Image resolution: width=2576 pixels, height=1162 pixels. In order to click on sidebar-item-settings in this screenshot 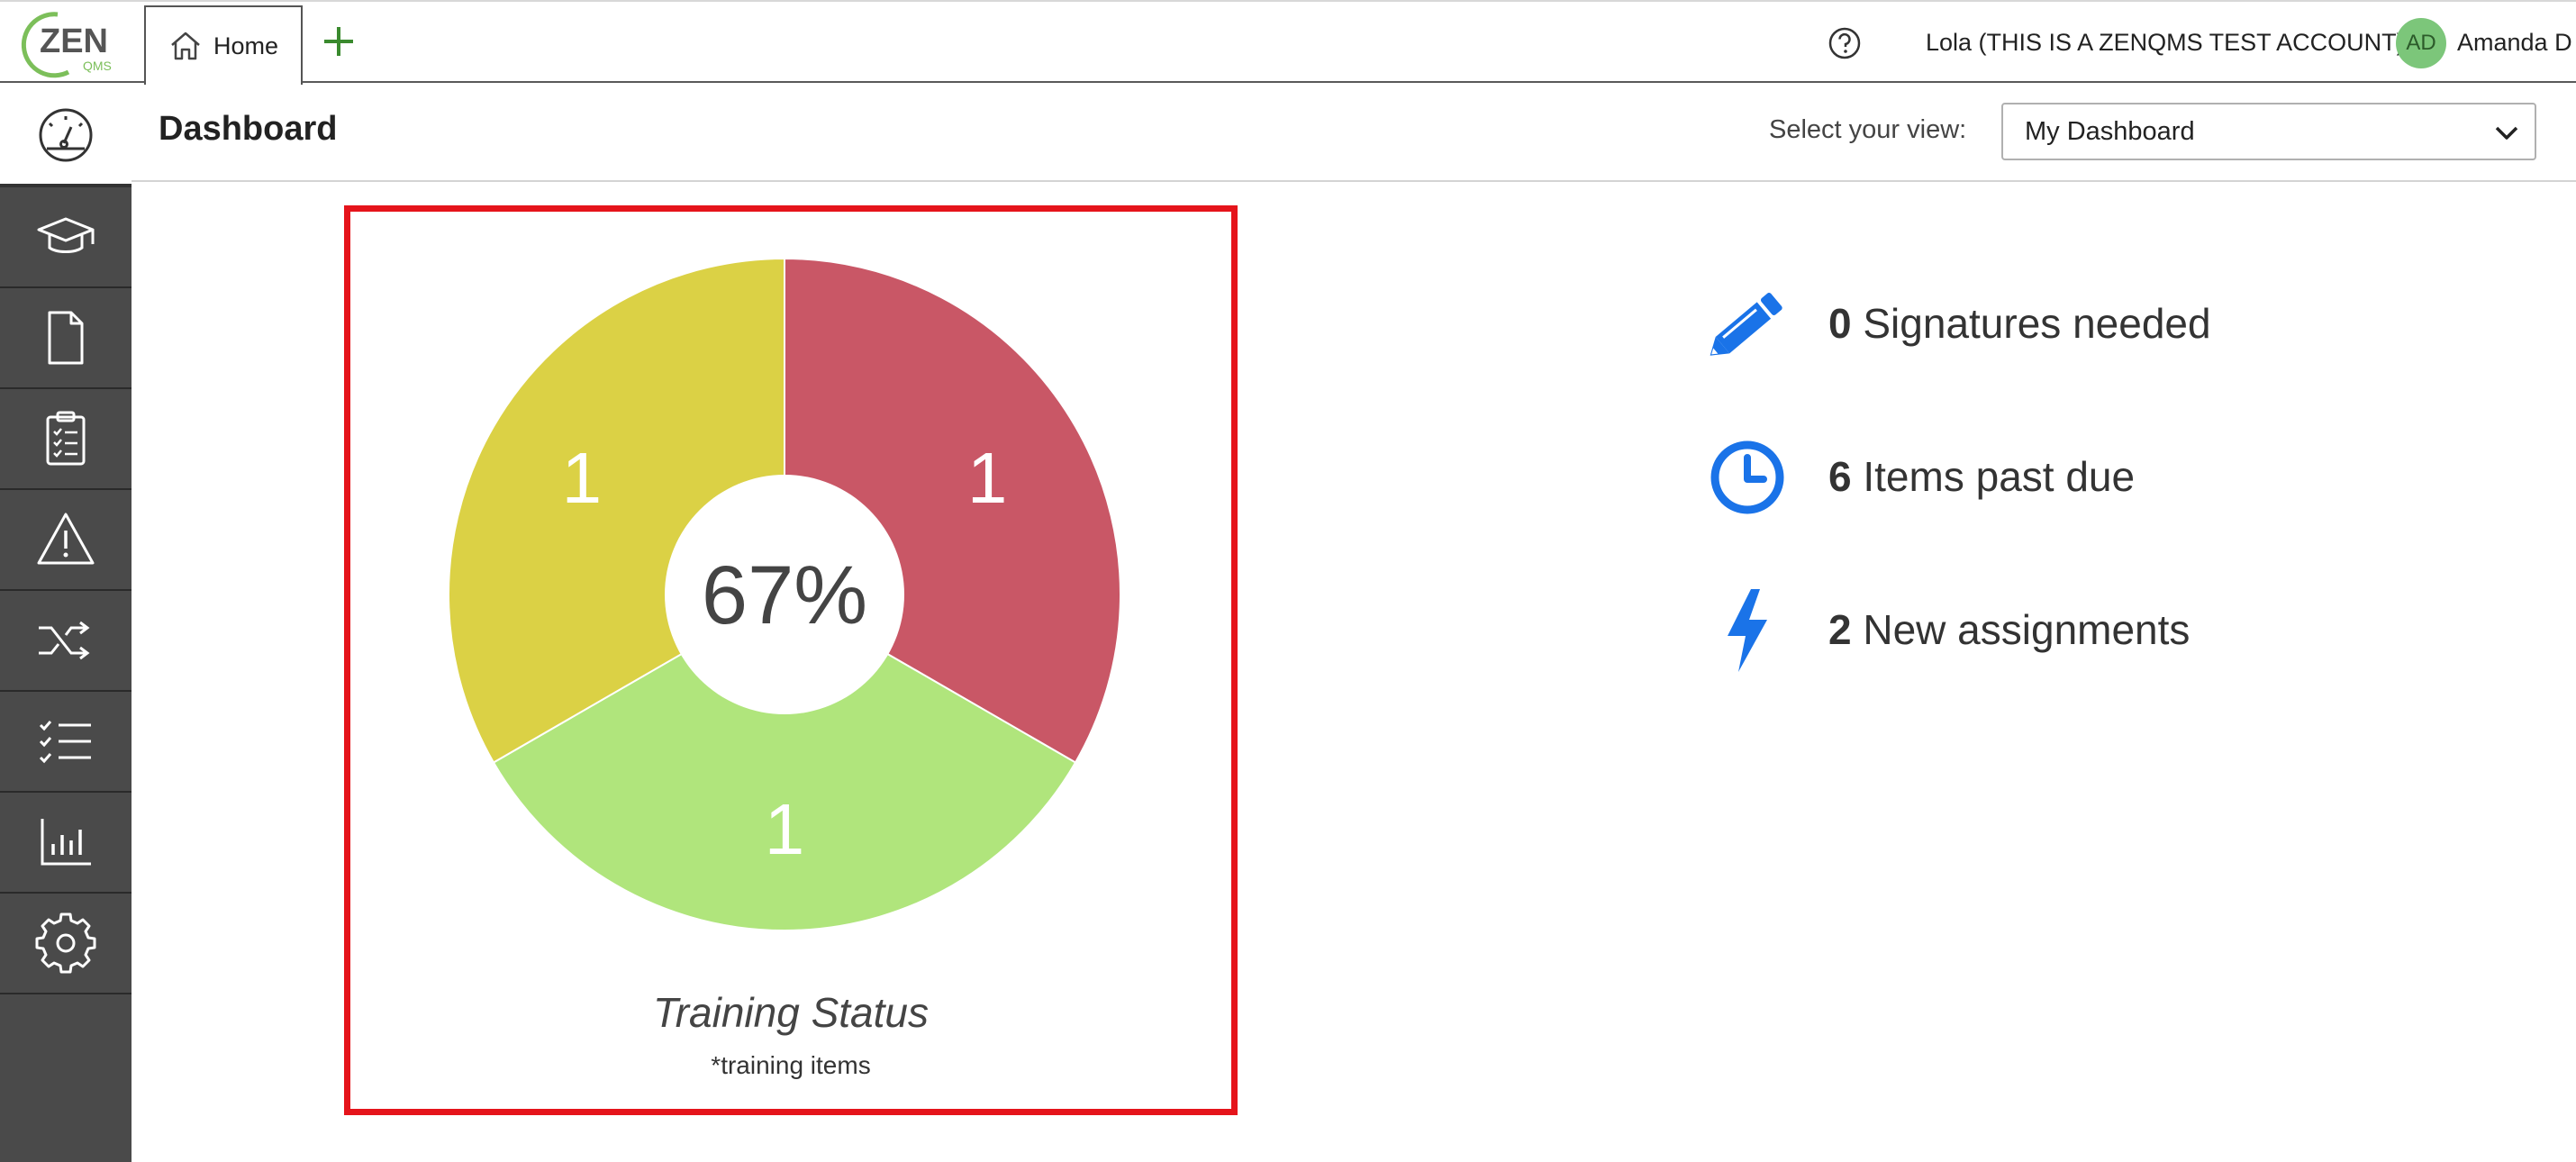, I will do `click(66, 944)`.